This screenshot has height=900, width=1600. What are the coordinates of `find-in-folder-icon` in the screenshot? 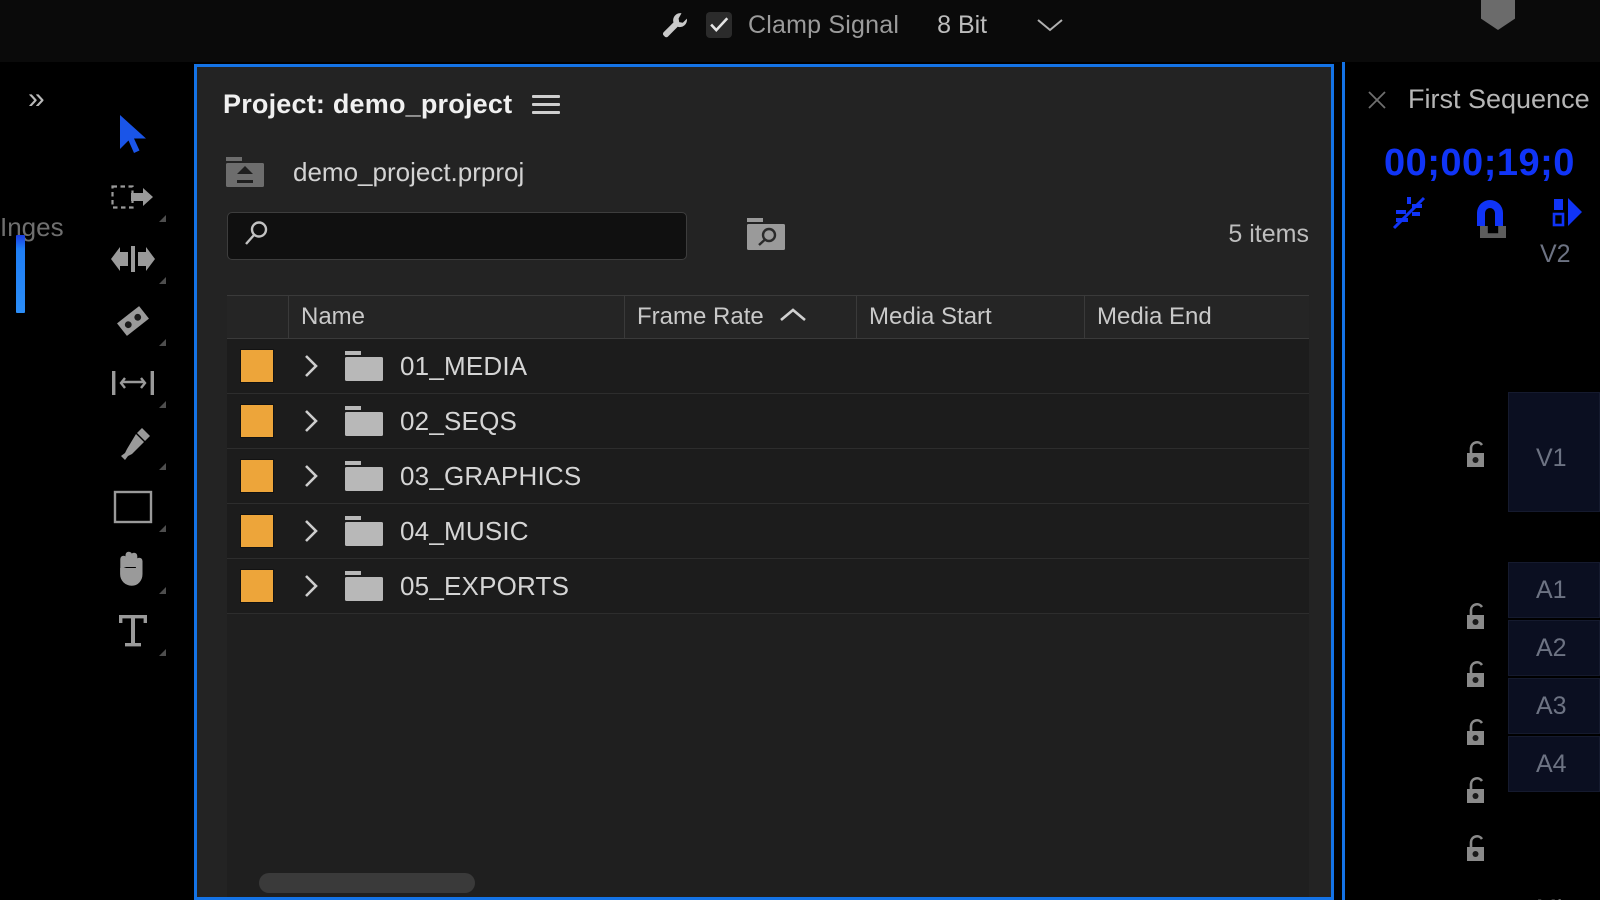 It's located at (766, 235).